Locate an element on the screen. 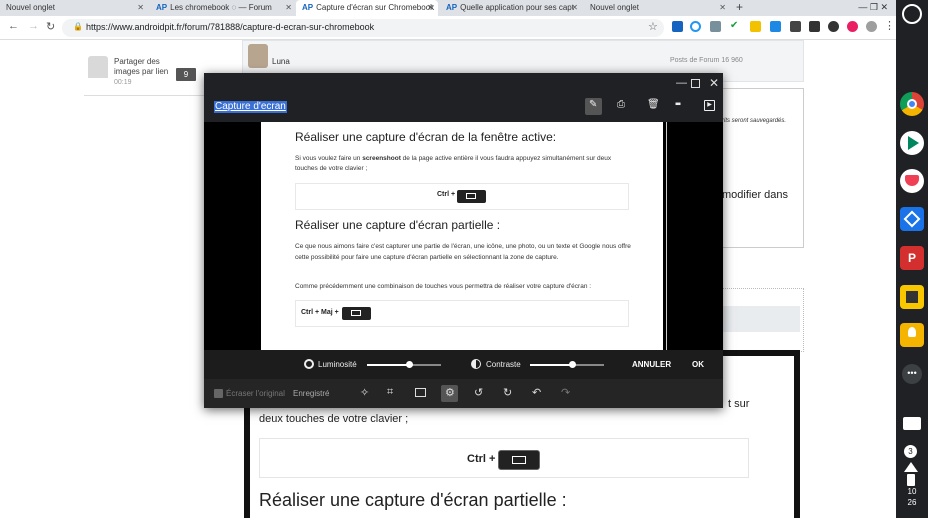 This screenshot has height=518, width=928. print-icon: ⎙ is located at coordinates (621, 104).